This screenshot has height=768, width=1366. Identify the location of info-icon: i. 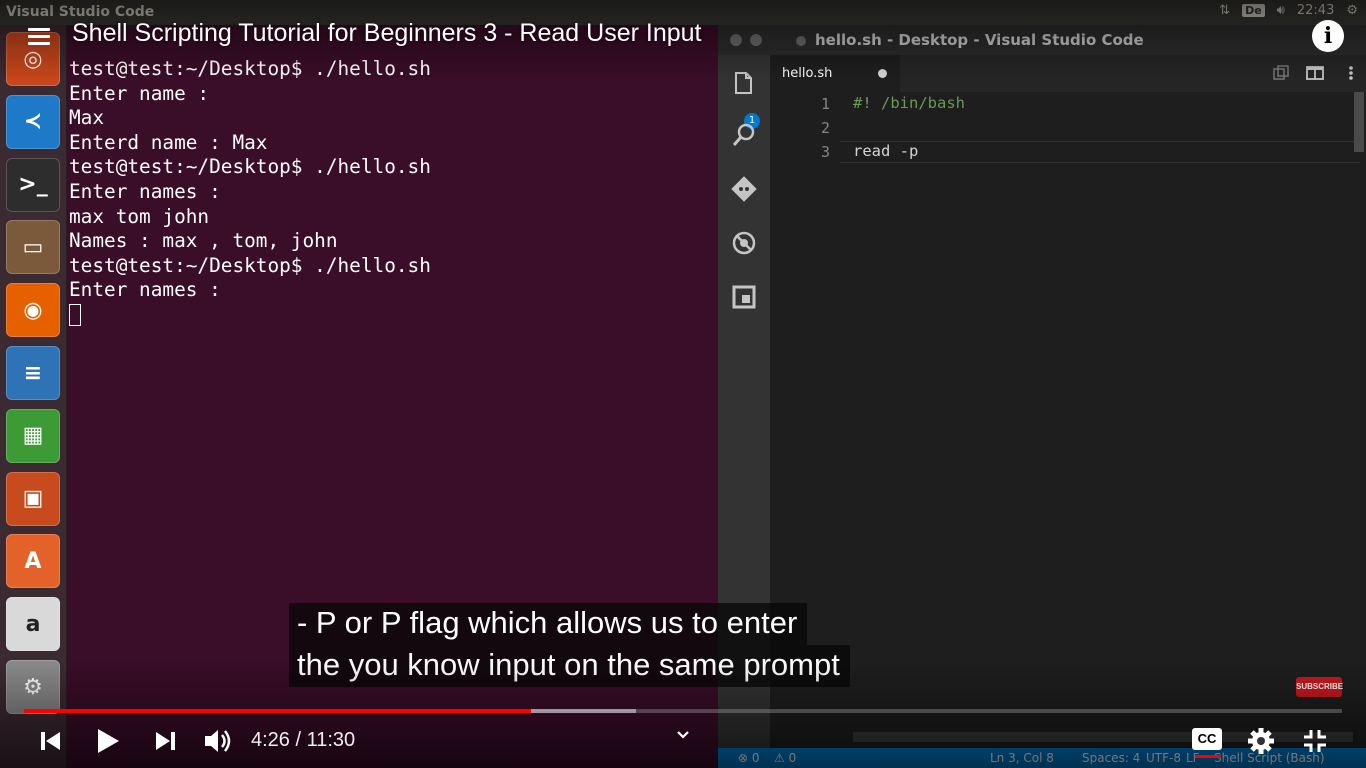
(1328, 36).